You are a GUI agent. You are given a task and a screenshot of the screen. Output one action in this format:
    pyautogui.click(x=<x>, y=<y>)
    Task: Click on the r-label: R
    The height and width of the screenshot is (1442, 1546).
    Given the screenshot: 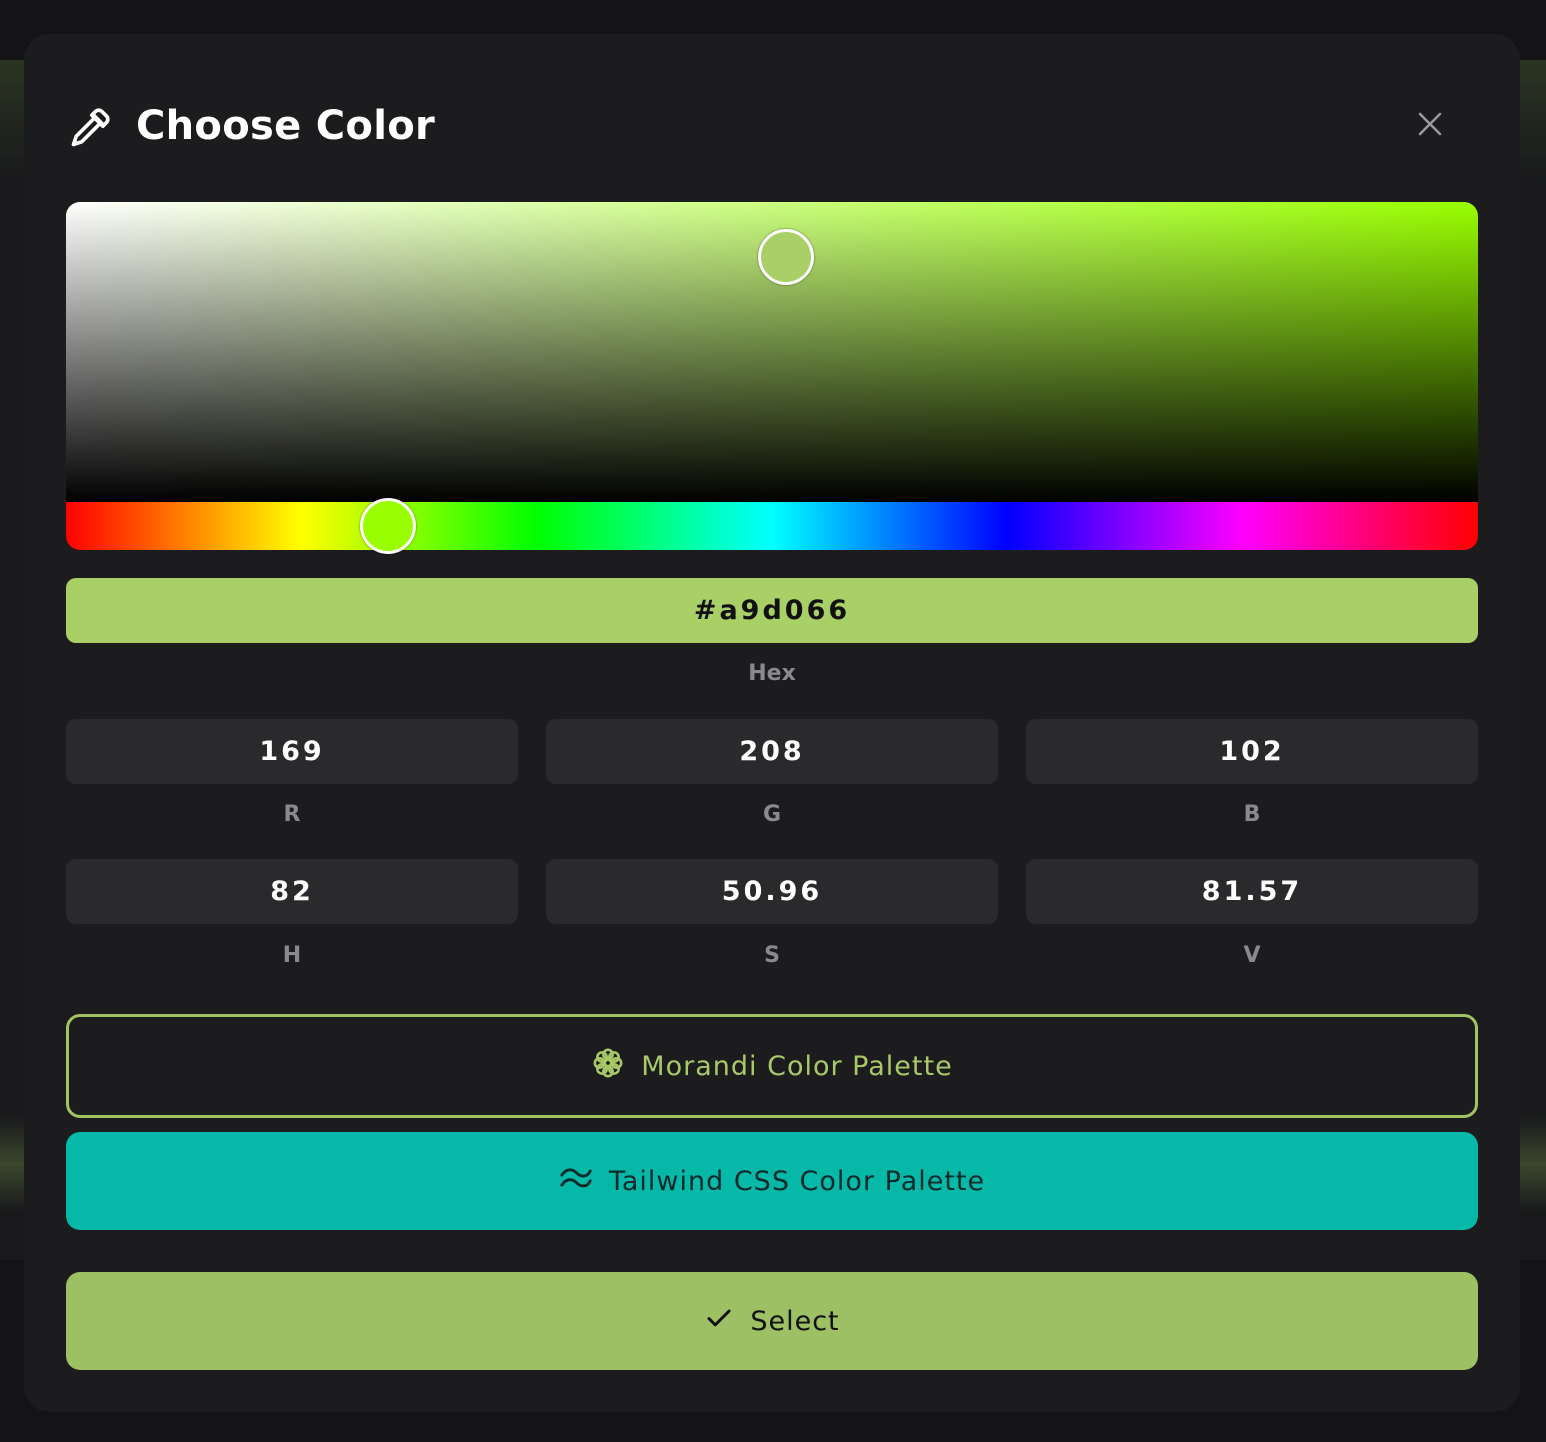 What is the action you would take?
    pyautogui.click(x=292, y=814)
    